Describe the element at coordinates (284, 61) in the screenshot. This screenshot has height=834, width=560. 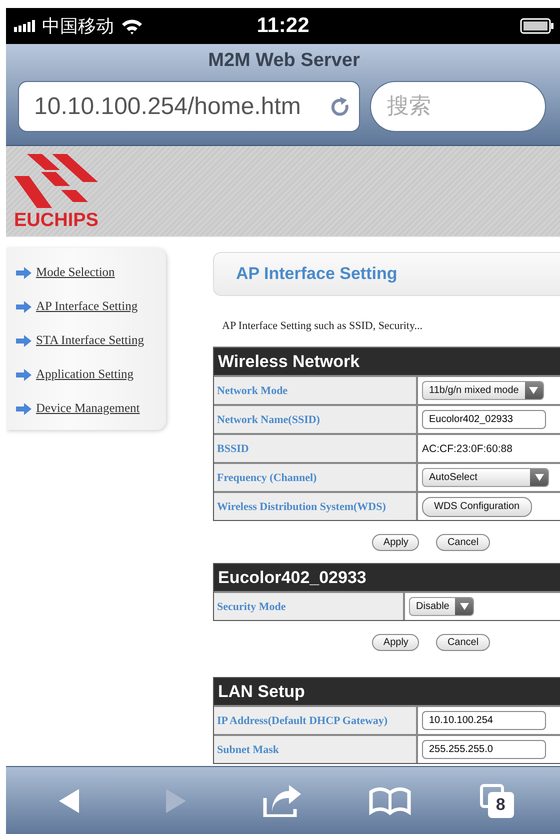
I see `page-title: M2M Web Server` at that location.